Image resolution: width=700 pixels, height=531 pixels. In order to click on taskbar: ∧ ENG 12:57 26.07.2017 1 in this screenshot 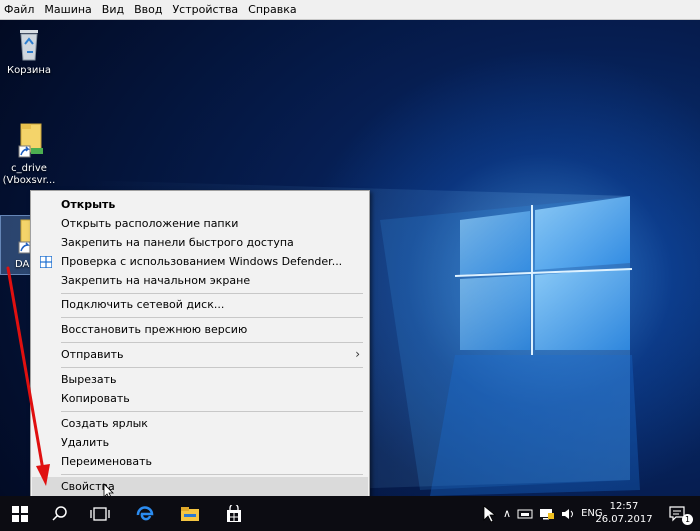, I will do `click(350, 513)`.